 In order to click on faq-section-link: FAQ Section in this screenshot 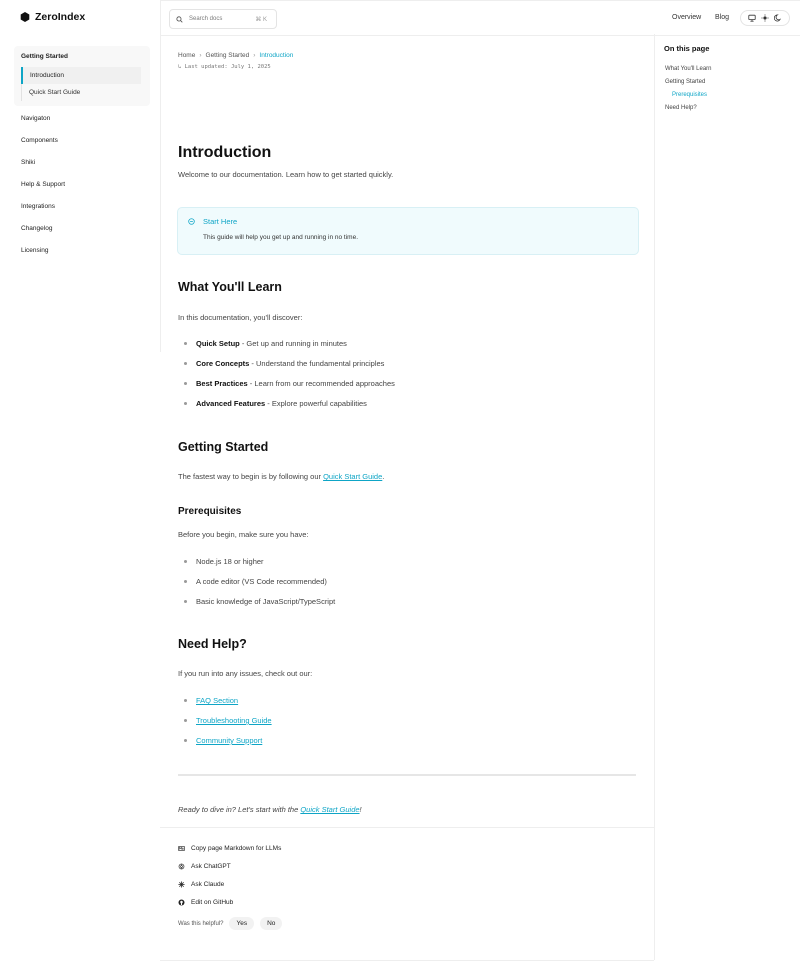, I will do `click(217, 700)`.